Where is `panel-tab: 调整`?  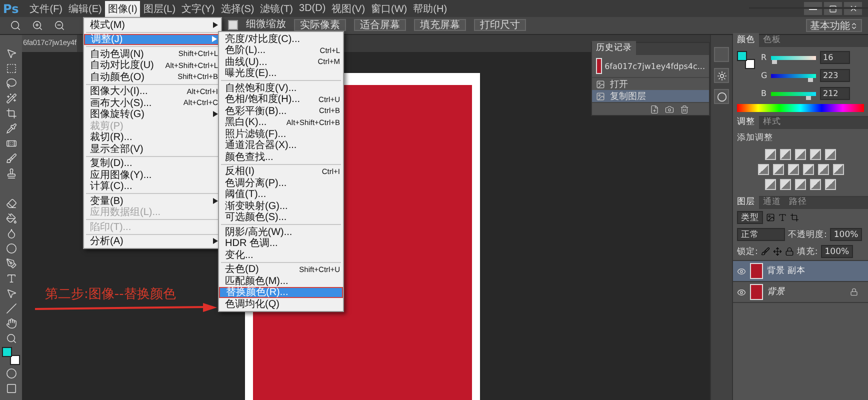 panel-tab: 调整 is located at coordinates (746, 122).